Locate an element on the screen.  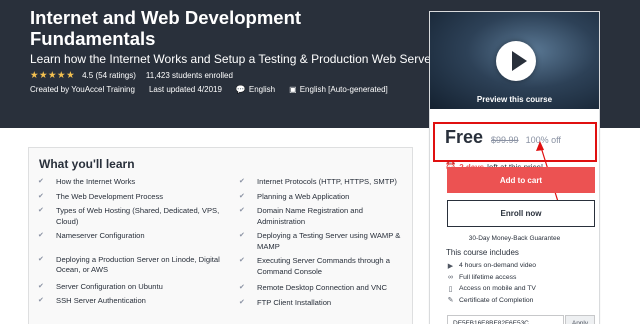
course-captions: English [Auto-generated] is located at coordinates (343, 89).